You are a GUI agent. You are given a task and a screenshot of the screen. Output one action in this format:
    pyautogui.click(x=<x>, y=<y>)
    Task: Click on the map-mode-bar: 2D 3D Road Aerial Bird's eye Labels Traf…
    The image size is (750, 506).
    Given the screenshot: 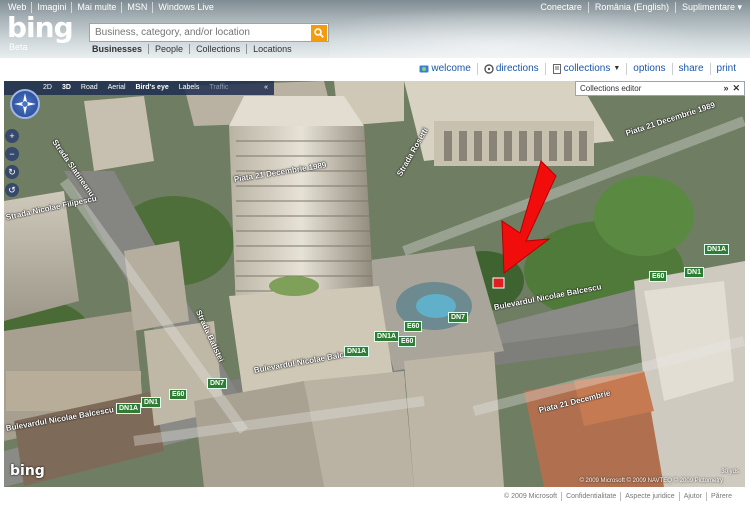 What is the action you would take?
    pyautogui.click(x=139, y=88)
    